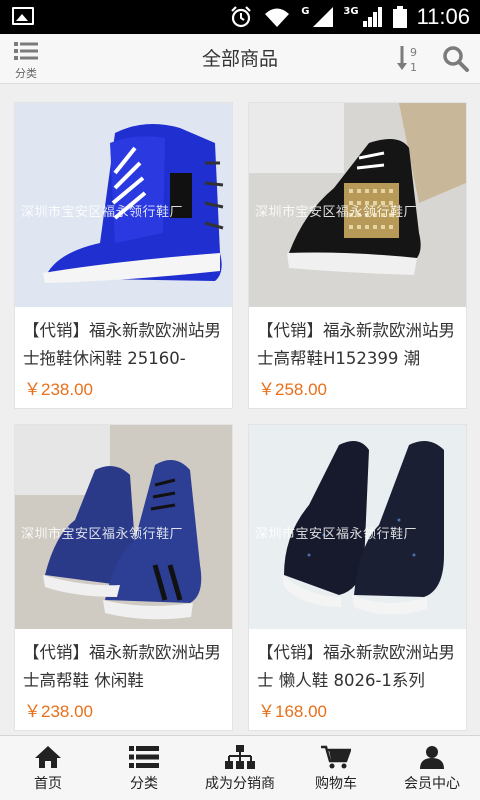 This screenshot has width=480, height=800. I want to click on network-type-label: G, so click(305, 11).